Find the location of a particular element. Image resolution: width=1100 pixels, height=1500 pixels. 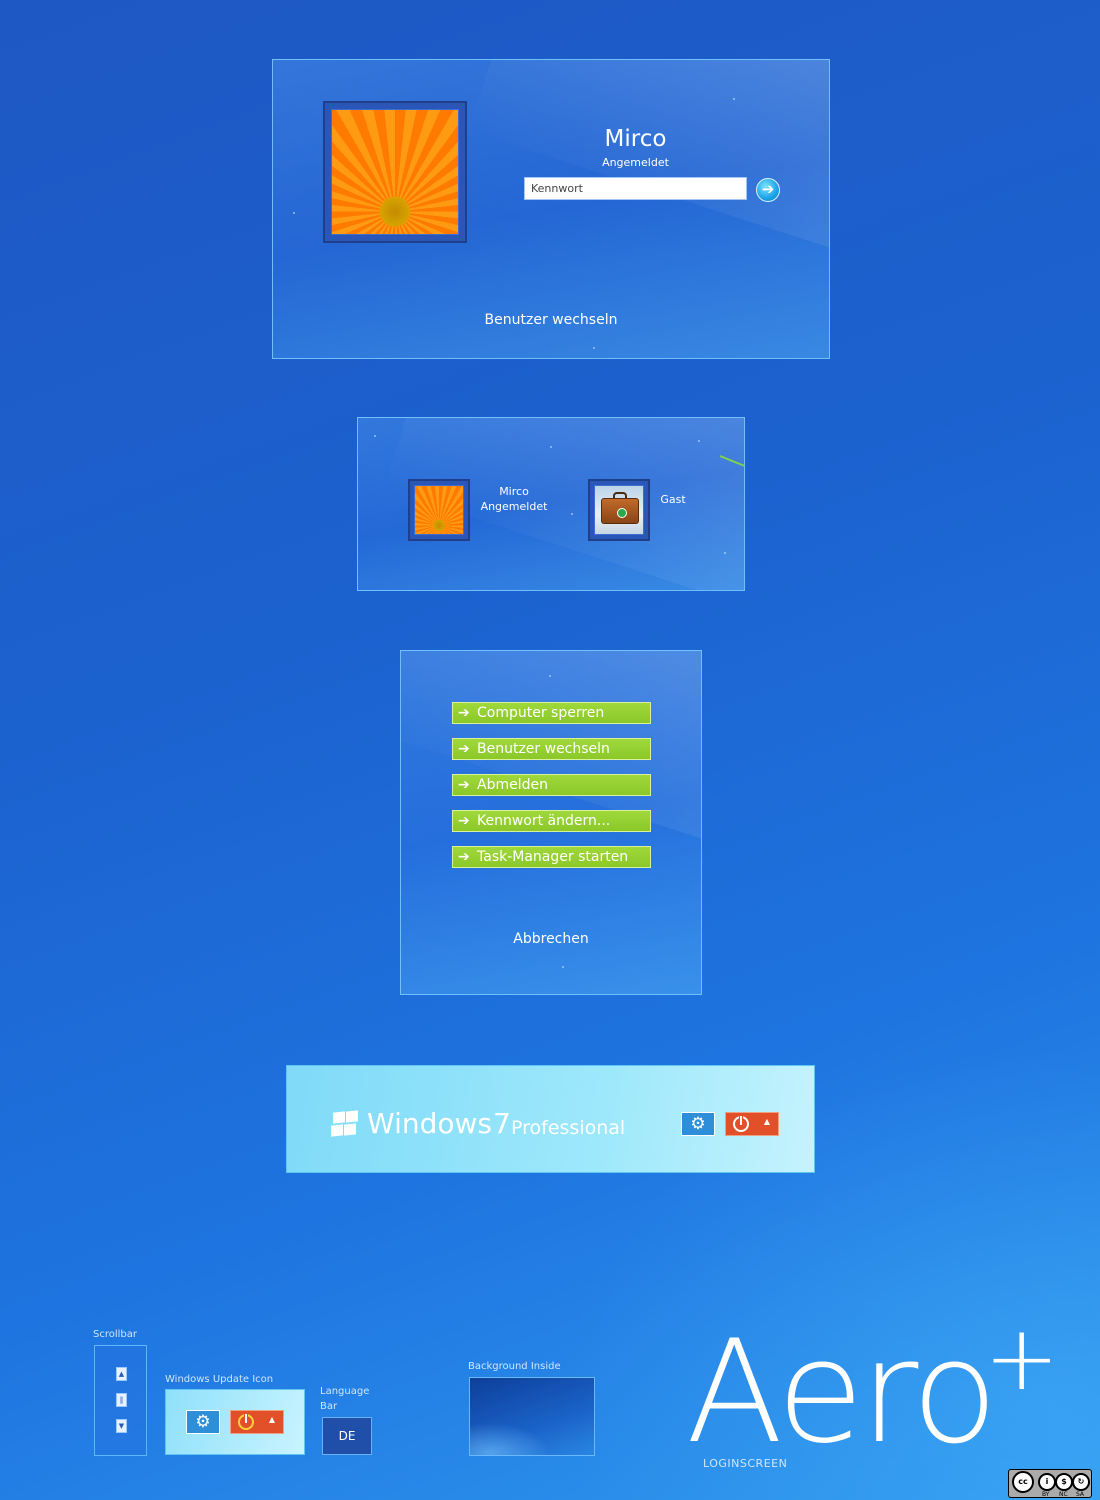

windows-update-icon is located at coordinates (246, 1421).